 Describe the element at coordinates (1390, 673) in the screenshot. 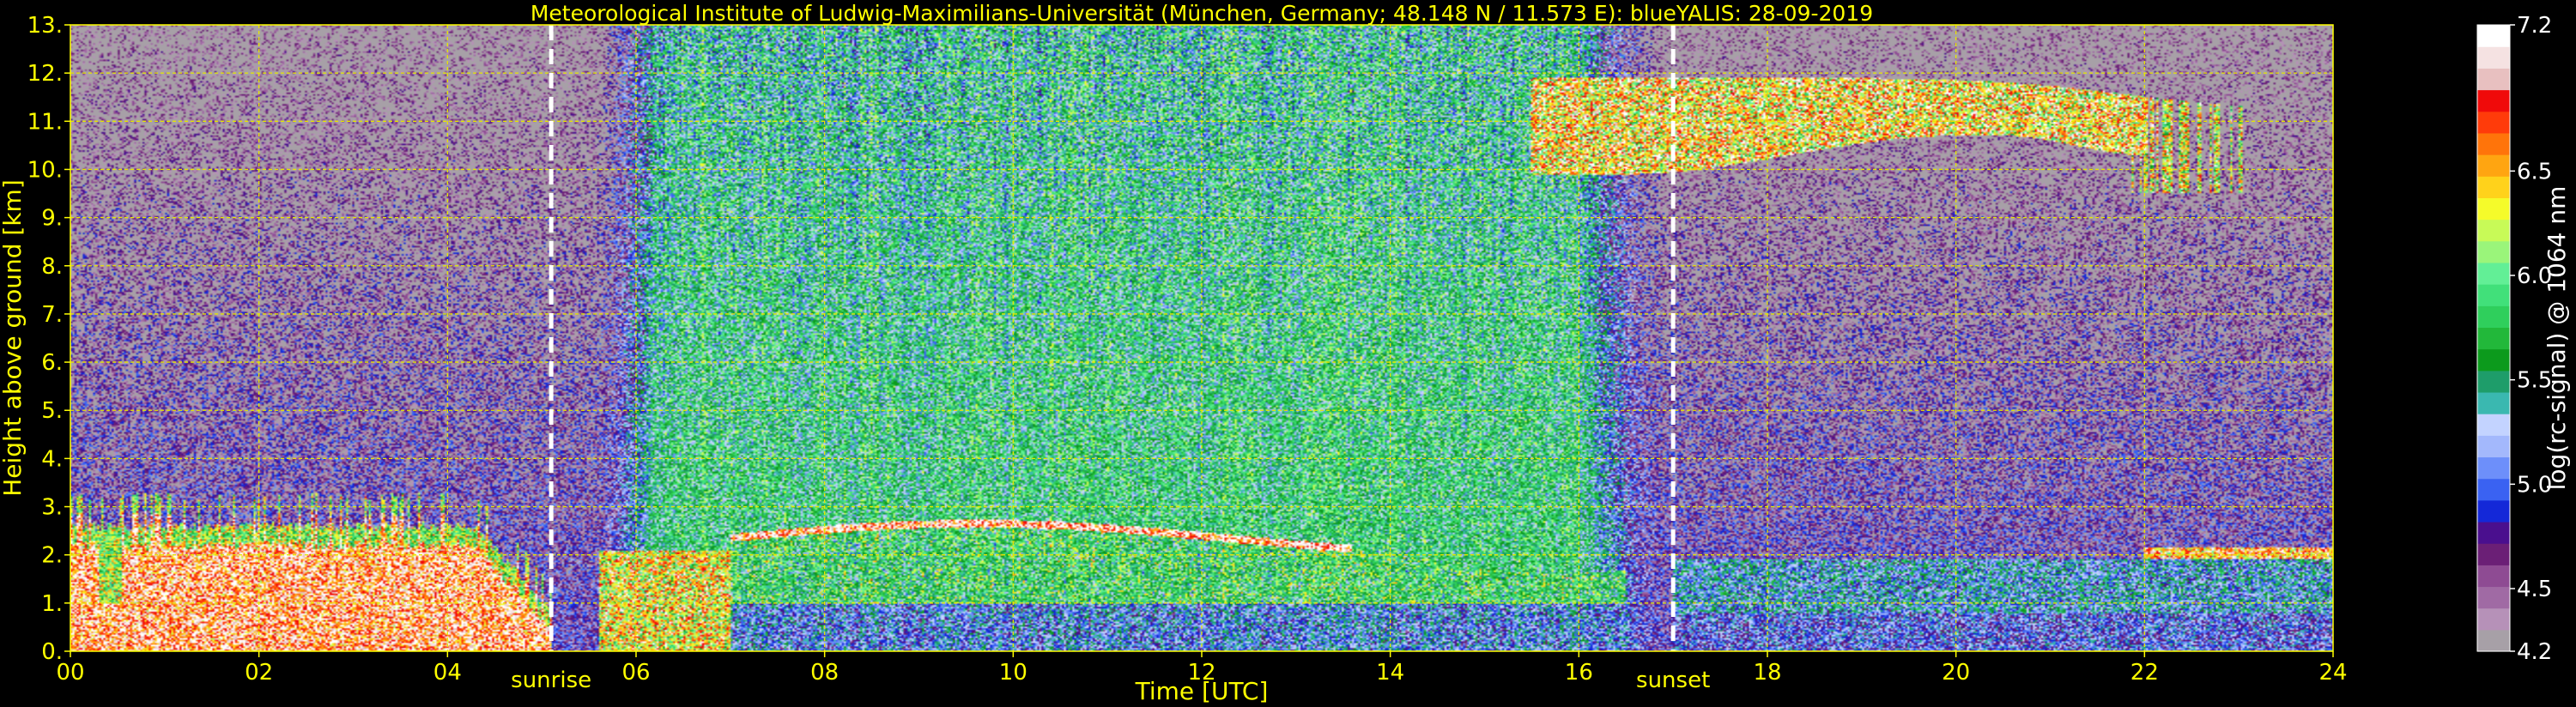

I see `x-tick-label: 14` at that location.